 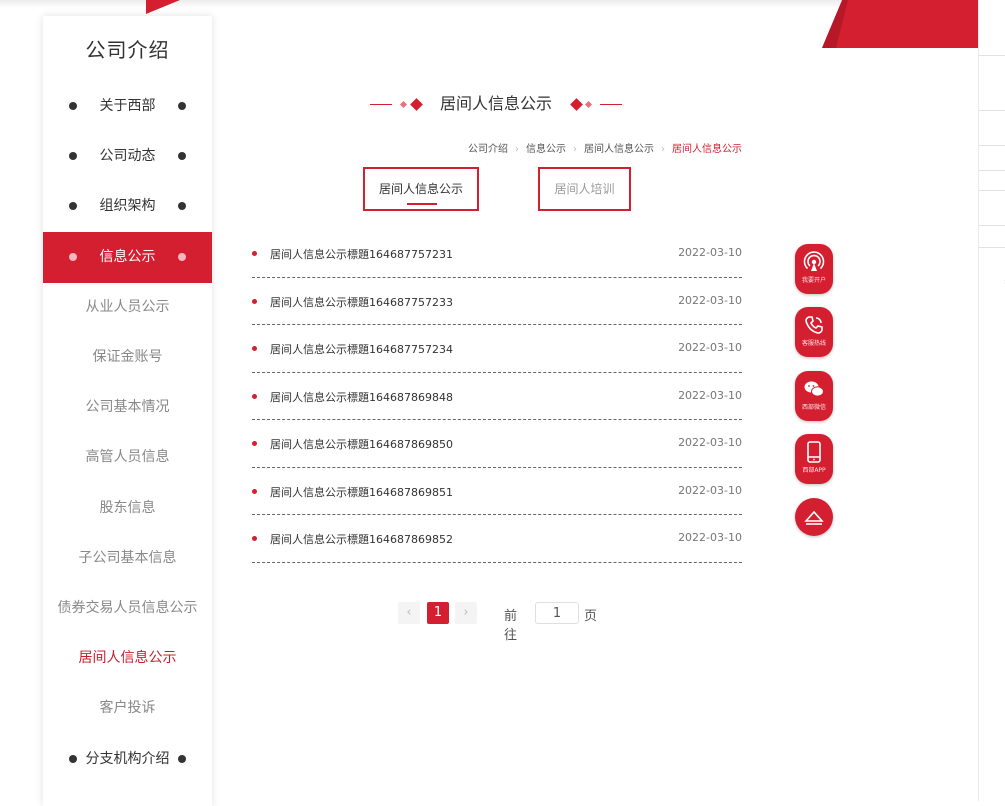 I want to click on breadcrumb-item: 信息公示, so click(x=546, y=147).